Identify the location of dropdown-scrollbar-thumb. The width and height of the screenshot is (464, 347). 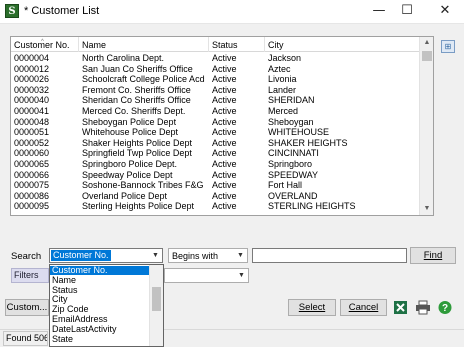
(156, 299).